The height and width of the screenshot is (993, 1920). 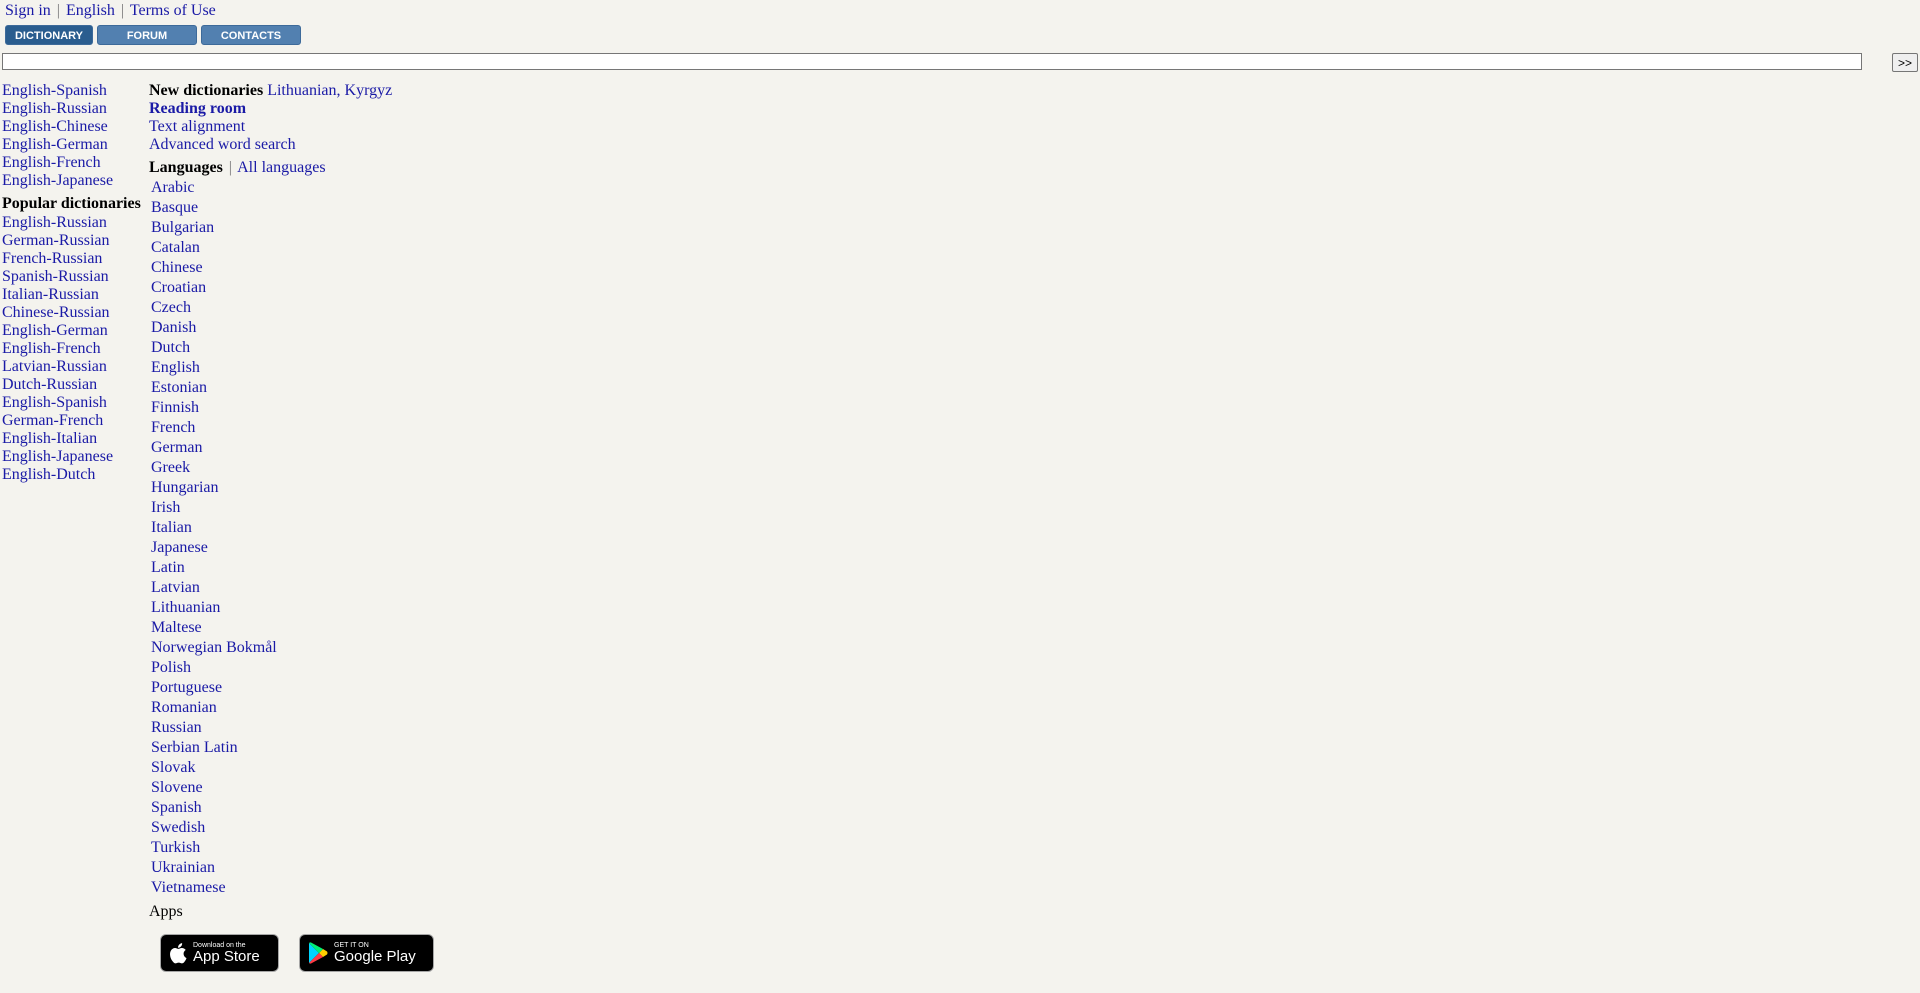 What do you see at coordinates (71, 295) in the screenshot?
I see `popular-dictionary-link: Italian-Russian` at bounding box center [71, 295].